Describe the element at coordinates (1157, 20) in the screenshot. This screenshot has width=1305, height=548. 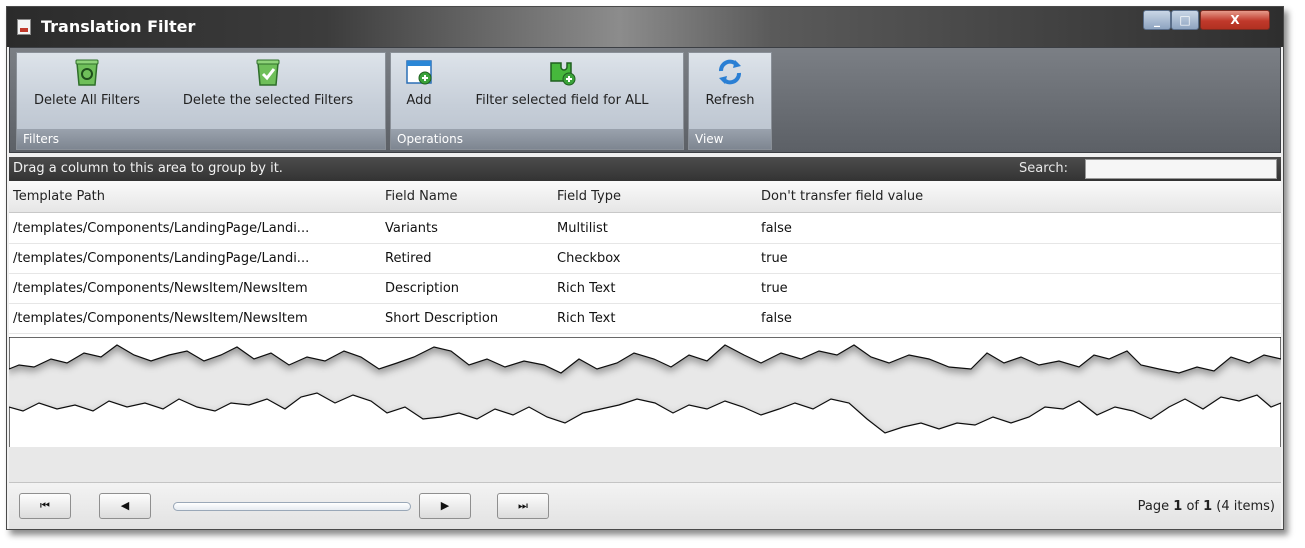
I see `minimize-button: _` at that location.